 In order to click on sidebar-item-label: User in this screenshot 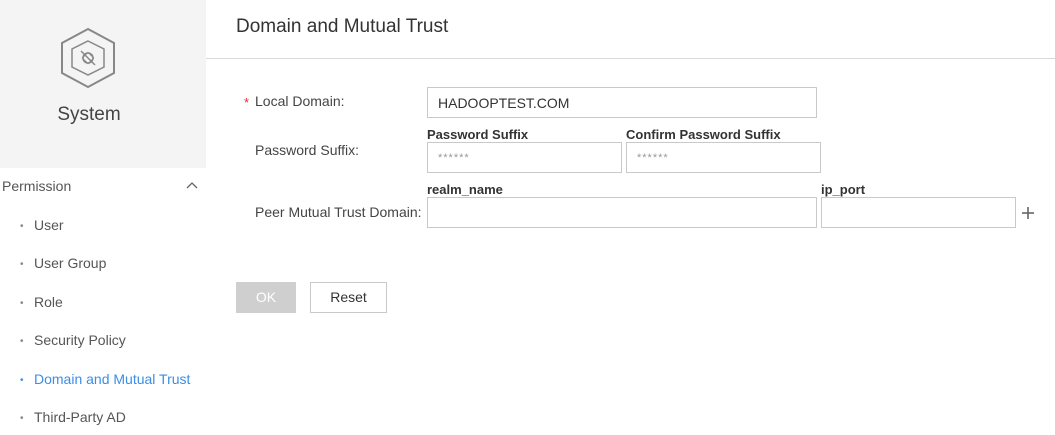, I will do `click(49, 225)`.